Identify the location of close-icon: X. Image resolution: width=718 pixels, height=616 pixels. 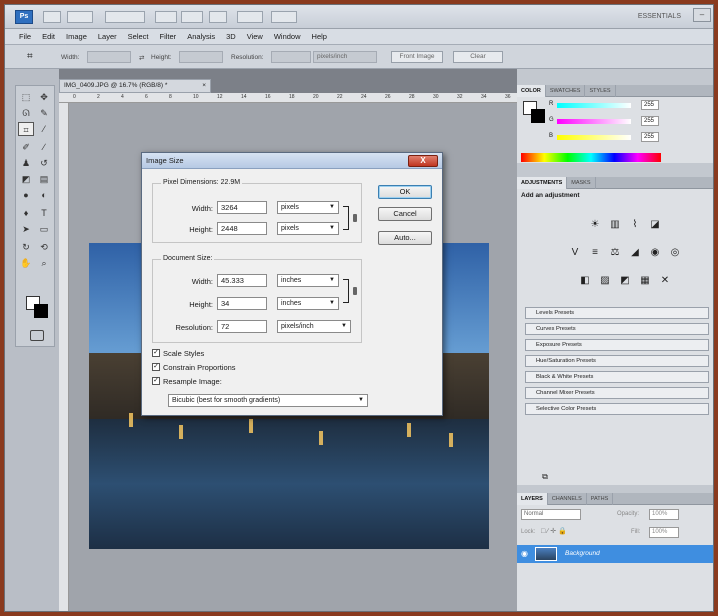
(423, 161).